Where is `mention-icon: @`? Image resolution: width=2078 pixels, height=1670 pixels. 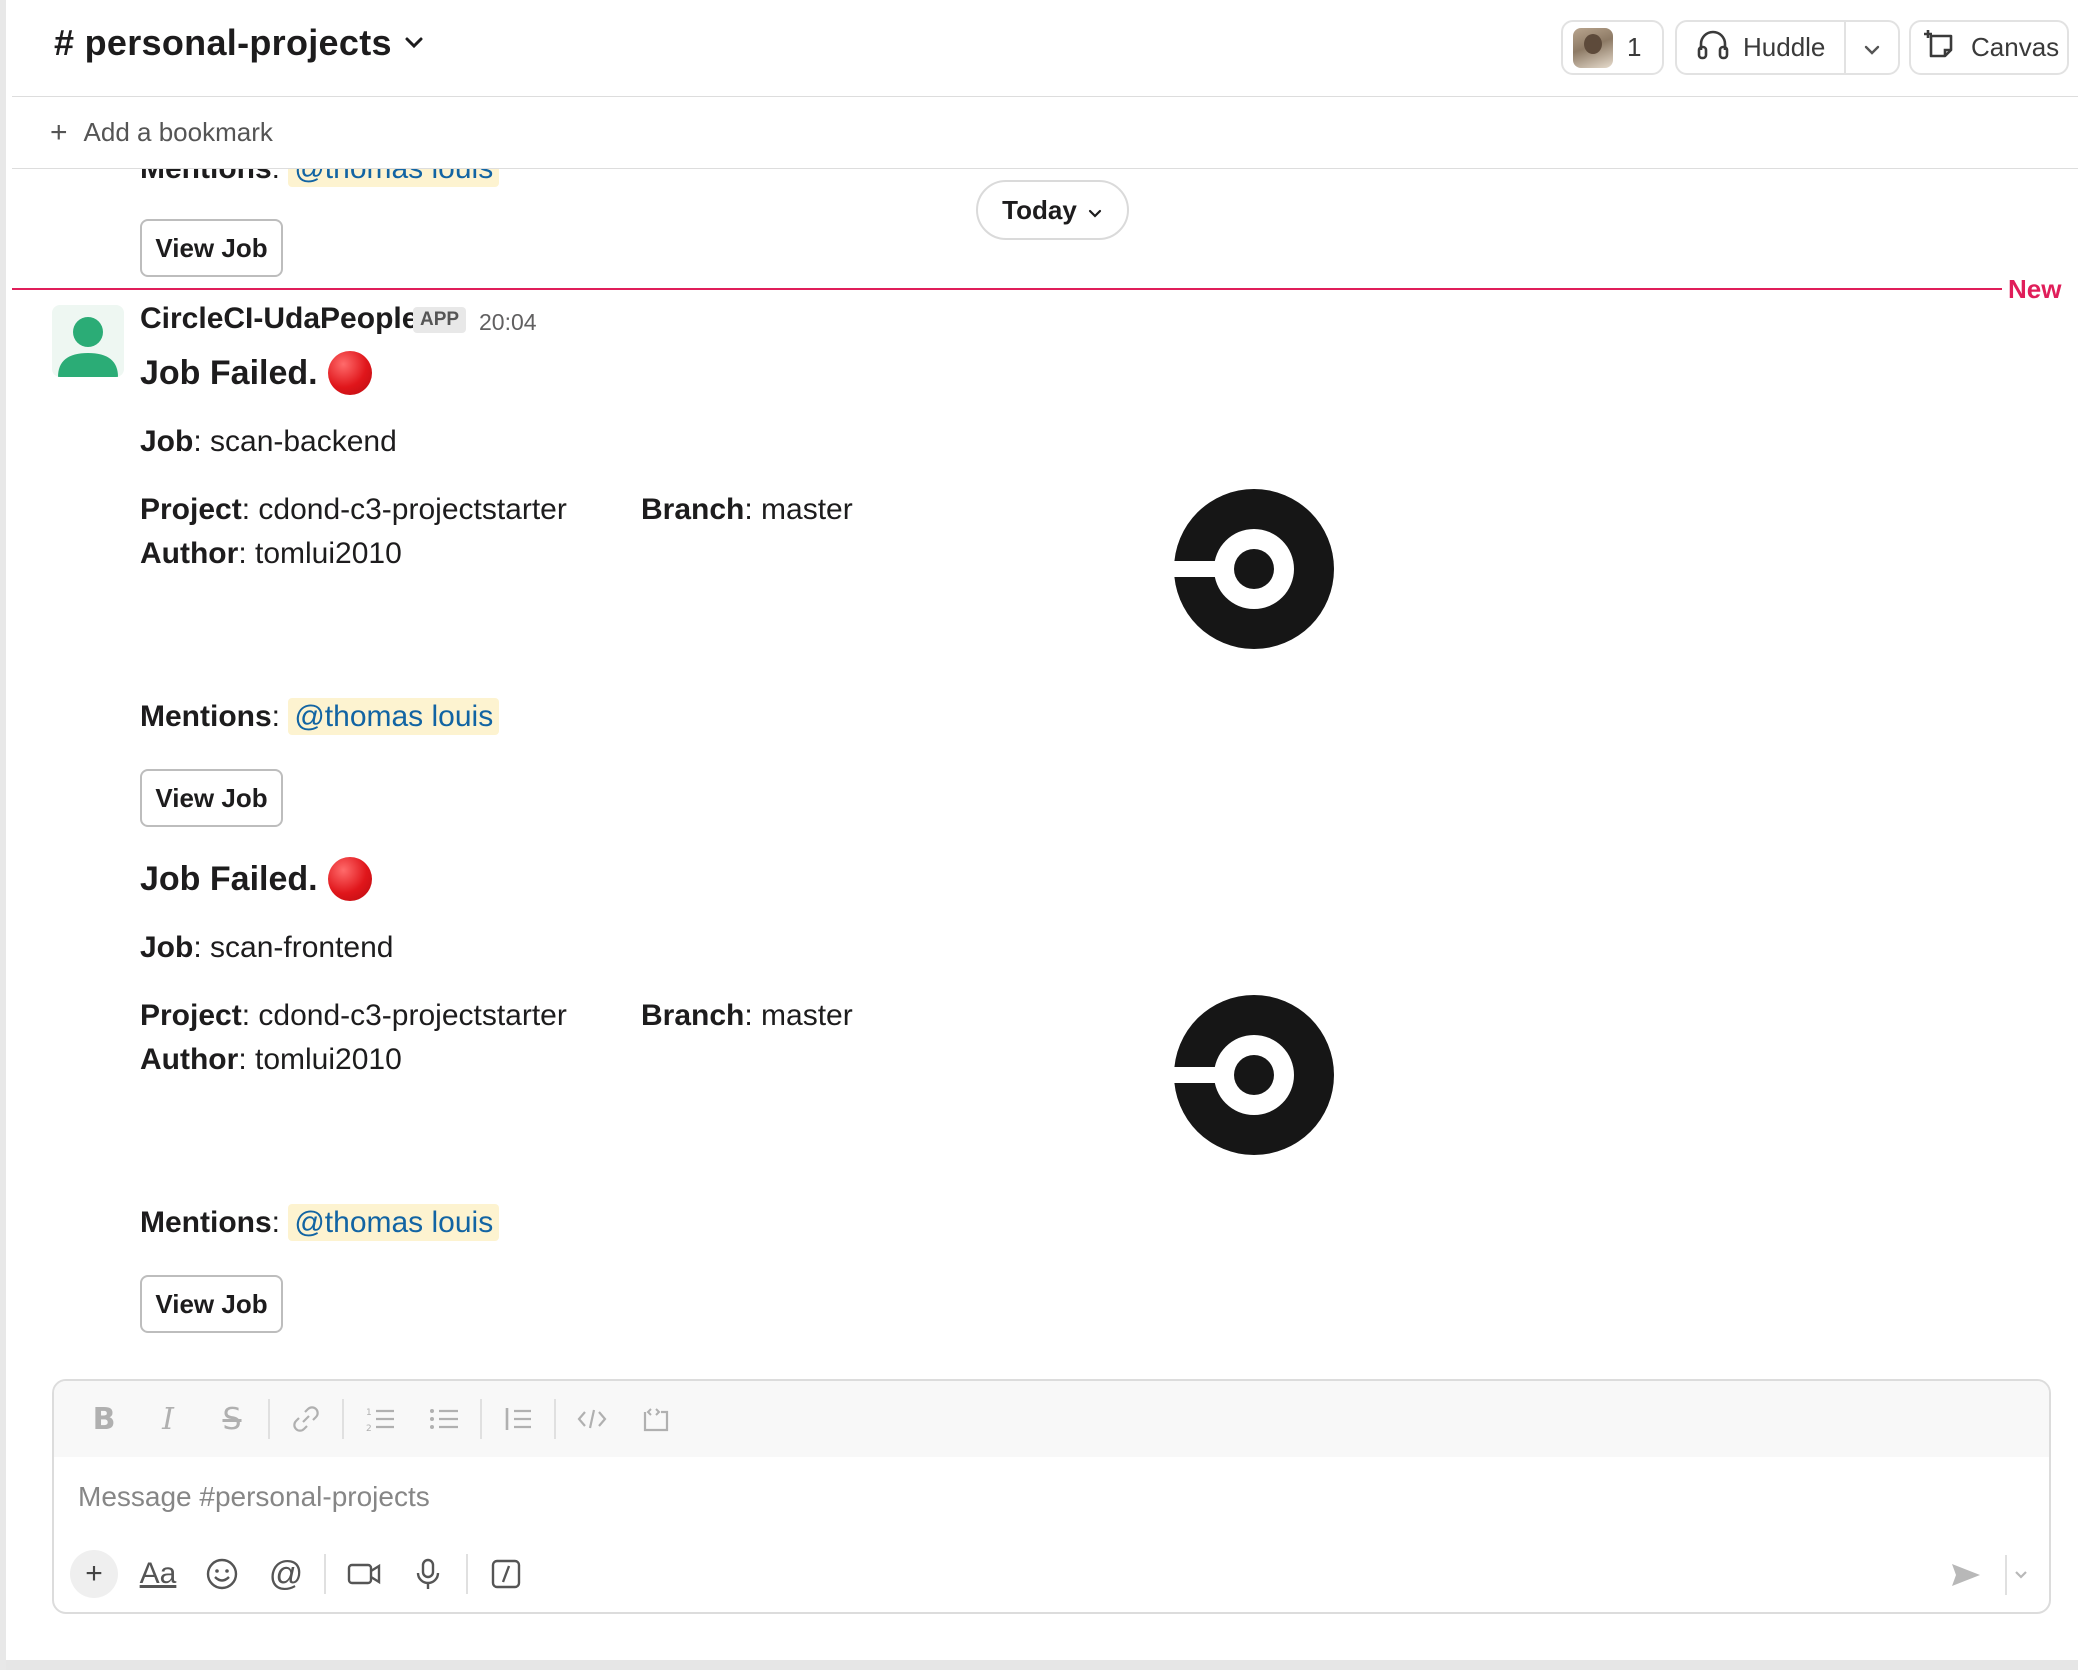
mention-icon: @ is located at coordinates (286, 1574).